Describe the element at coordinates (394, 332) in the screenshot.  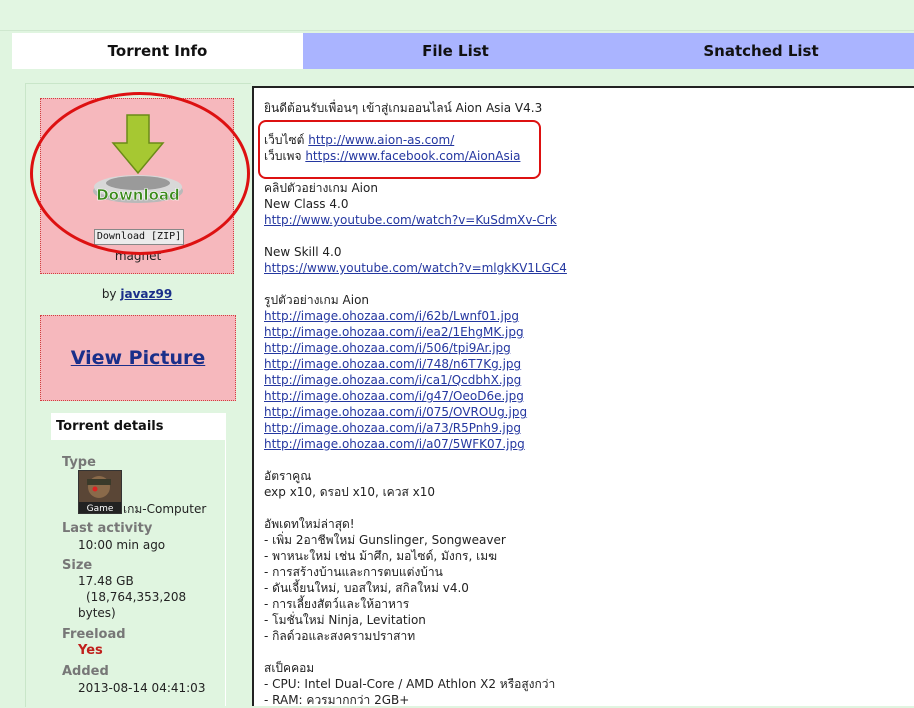
I see `image-link: http://image.ohozaa.com/i/ea2/1EhgMK.jpg` at that location.